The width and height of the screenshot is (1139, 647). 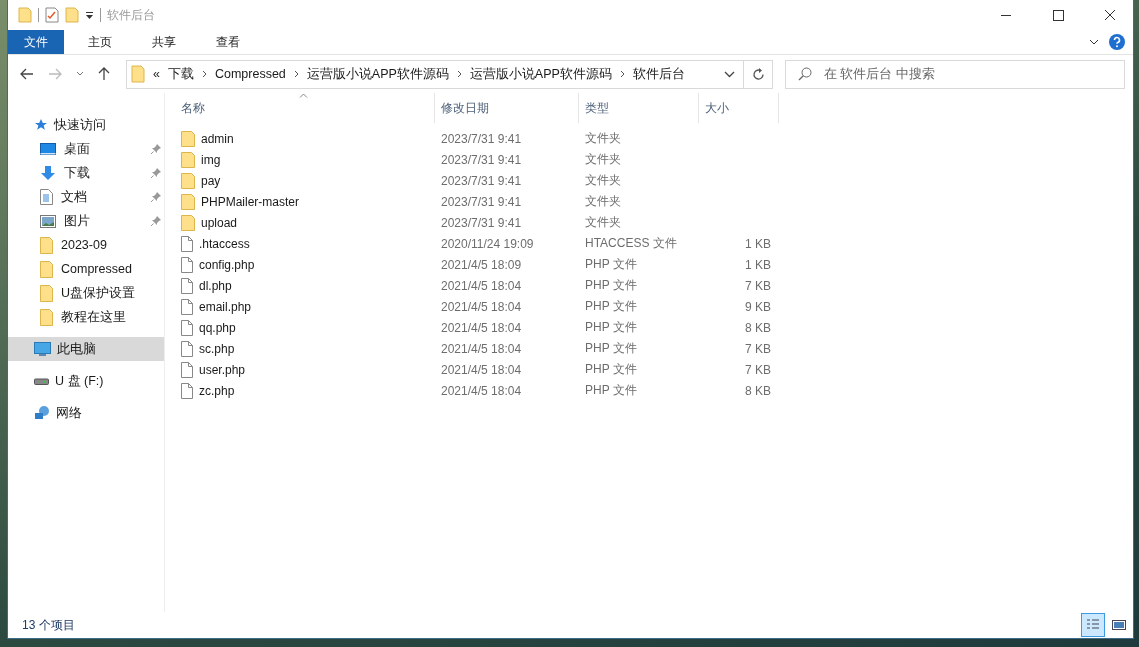 I want to click on overflow-chevron: «, so click(x=156, y=74).